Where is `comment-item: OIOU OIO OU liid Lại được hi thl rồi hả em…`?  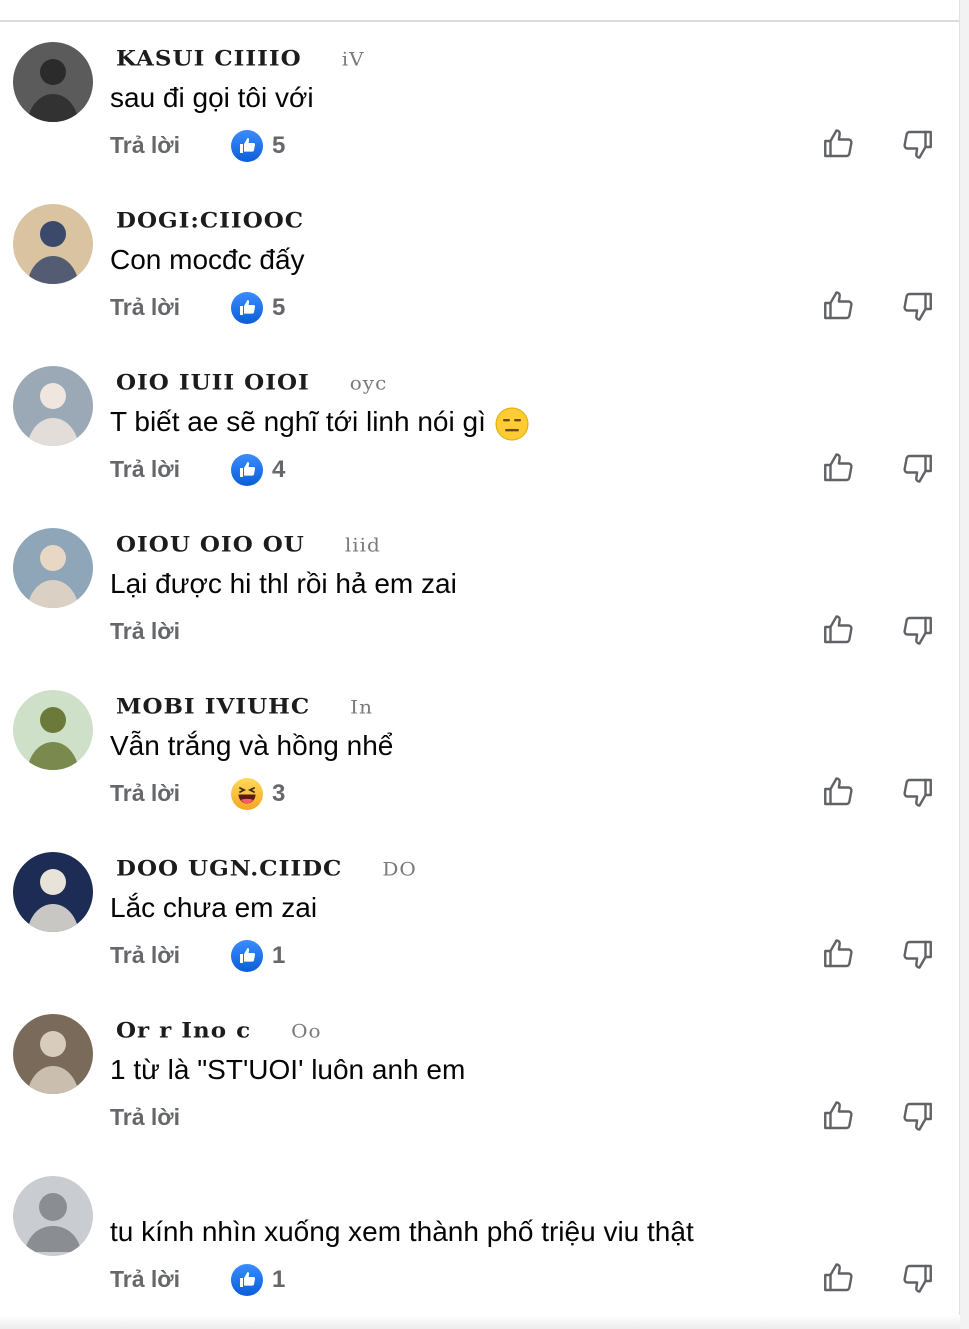
comment-item: OIOU OIO OU liid Lại được hi thl rồi hả em… is located at coordinates (480, 589).